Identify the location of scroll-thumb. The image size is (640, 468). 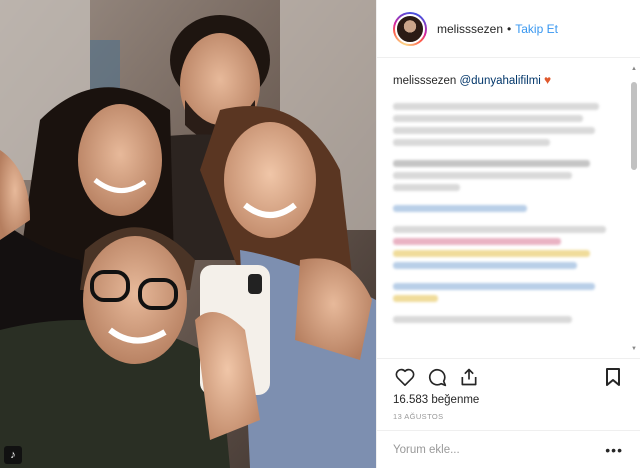
(634, 126).